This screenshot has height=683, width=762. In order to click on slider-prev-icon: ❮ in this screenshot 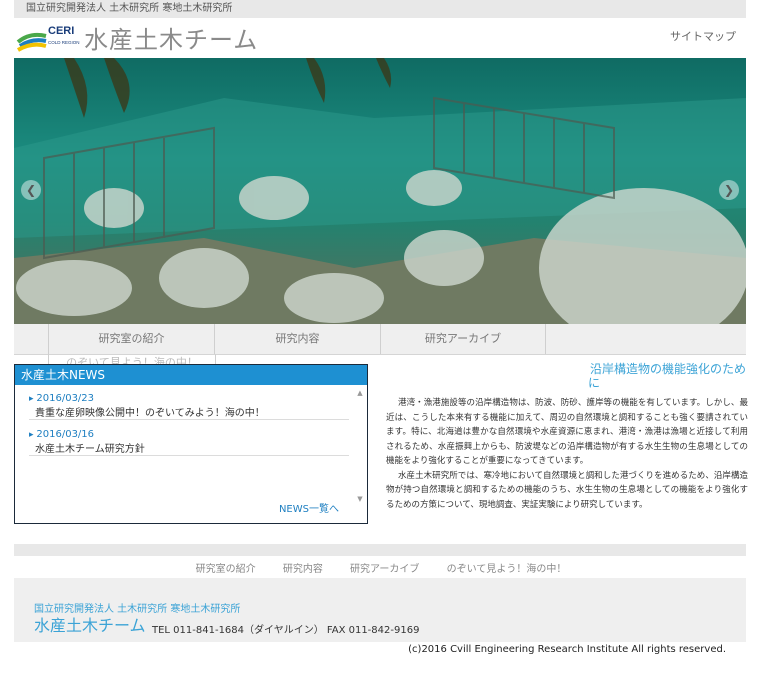, I will do `click(31, 190)`.